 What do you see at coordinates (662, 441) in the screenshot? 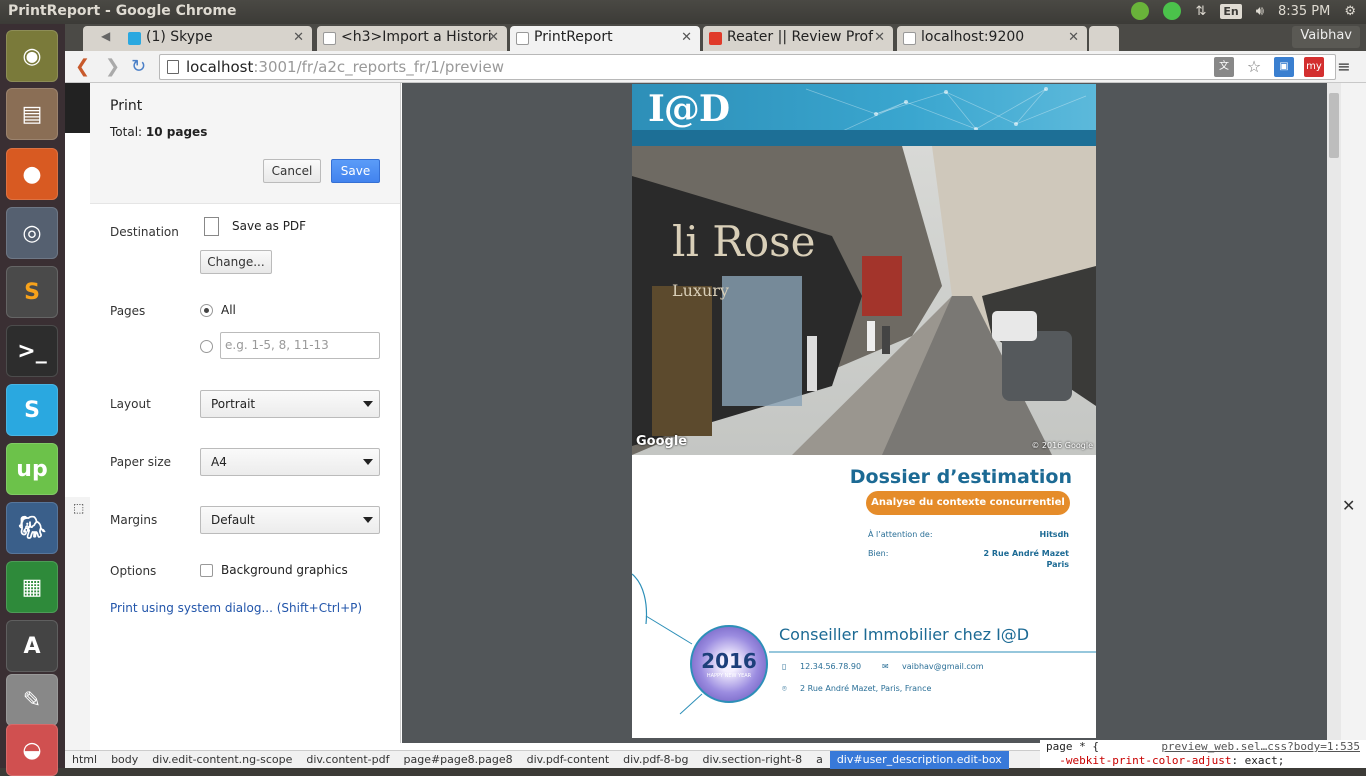
I see `google-watermark: Google` at bounding box center [662, 441].